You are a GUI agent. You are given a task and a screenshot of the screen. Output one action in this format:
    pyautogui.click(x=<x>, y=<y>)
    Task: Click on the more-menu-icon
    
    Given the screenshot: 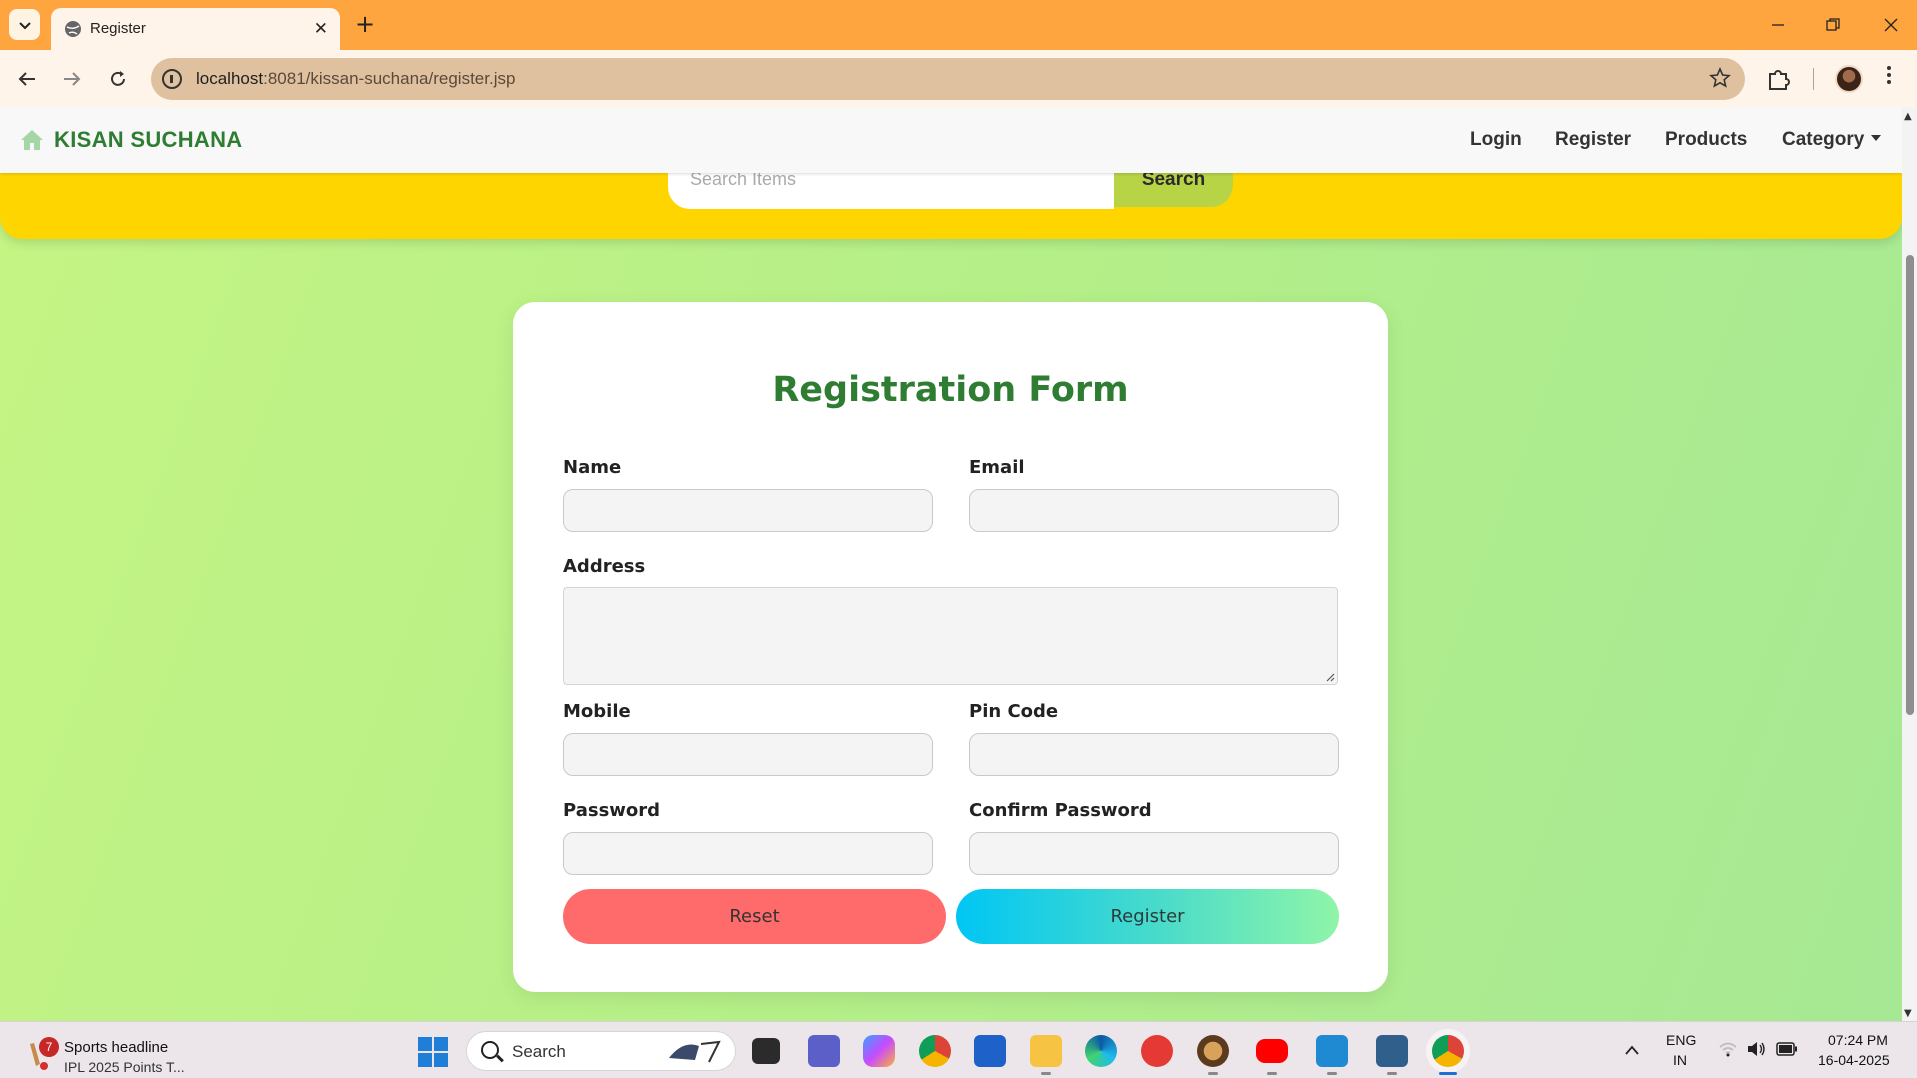 What is the action you would take?
    pyautogui.click(x=1889, y=78)
    